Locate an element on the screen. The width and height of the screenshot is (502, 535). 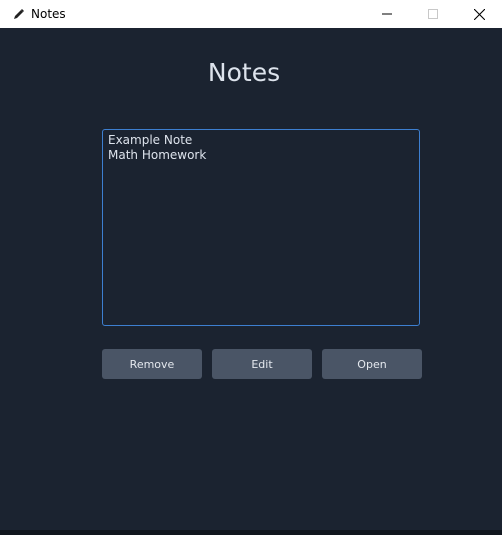
close-button is located at coordinates (479, 14).